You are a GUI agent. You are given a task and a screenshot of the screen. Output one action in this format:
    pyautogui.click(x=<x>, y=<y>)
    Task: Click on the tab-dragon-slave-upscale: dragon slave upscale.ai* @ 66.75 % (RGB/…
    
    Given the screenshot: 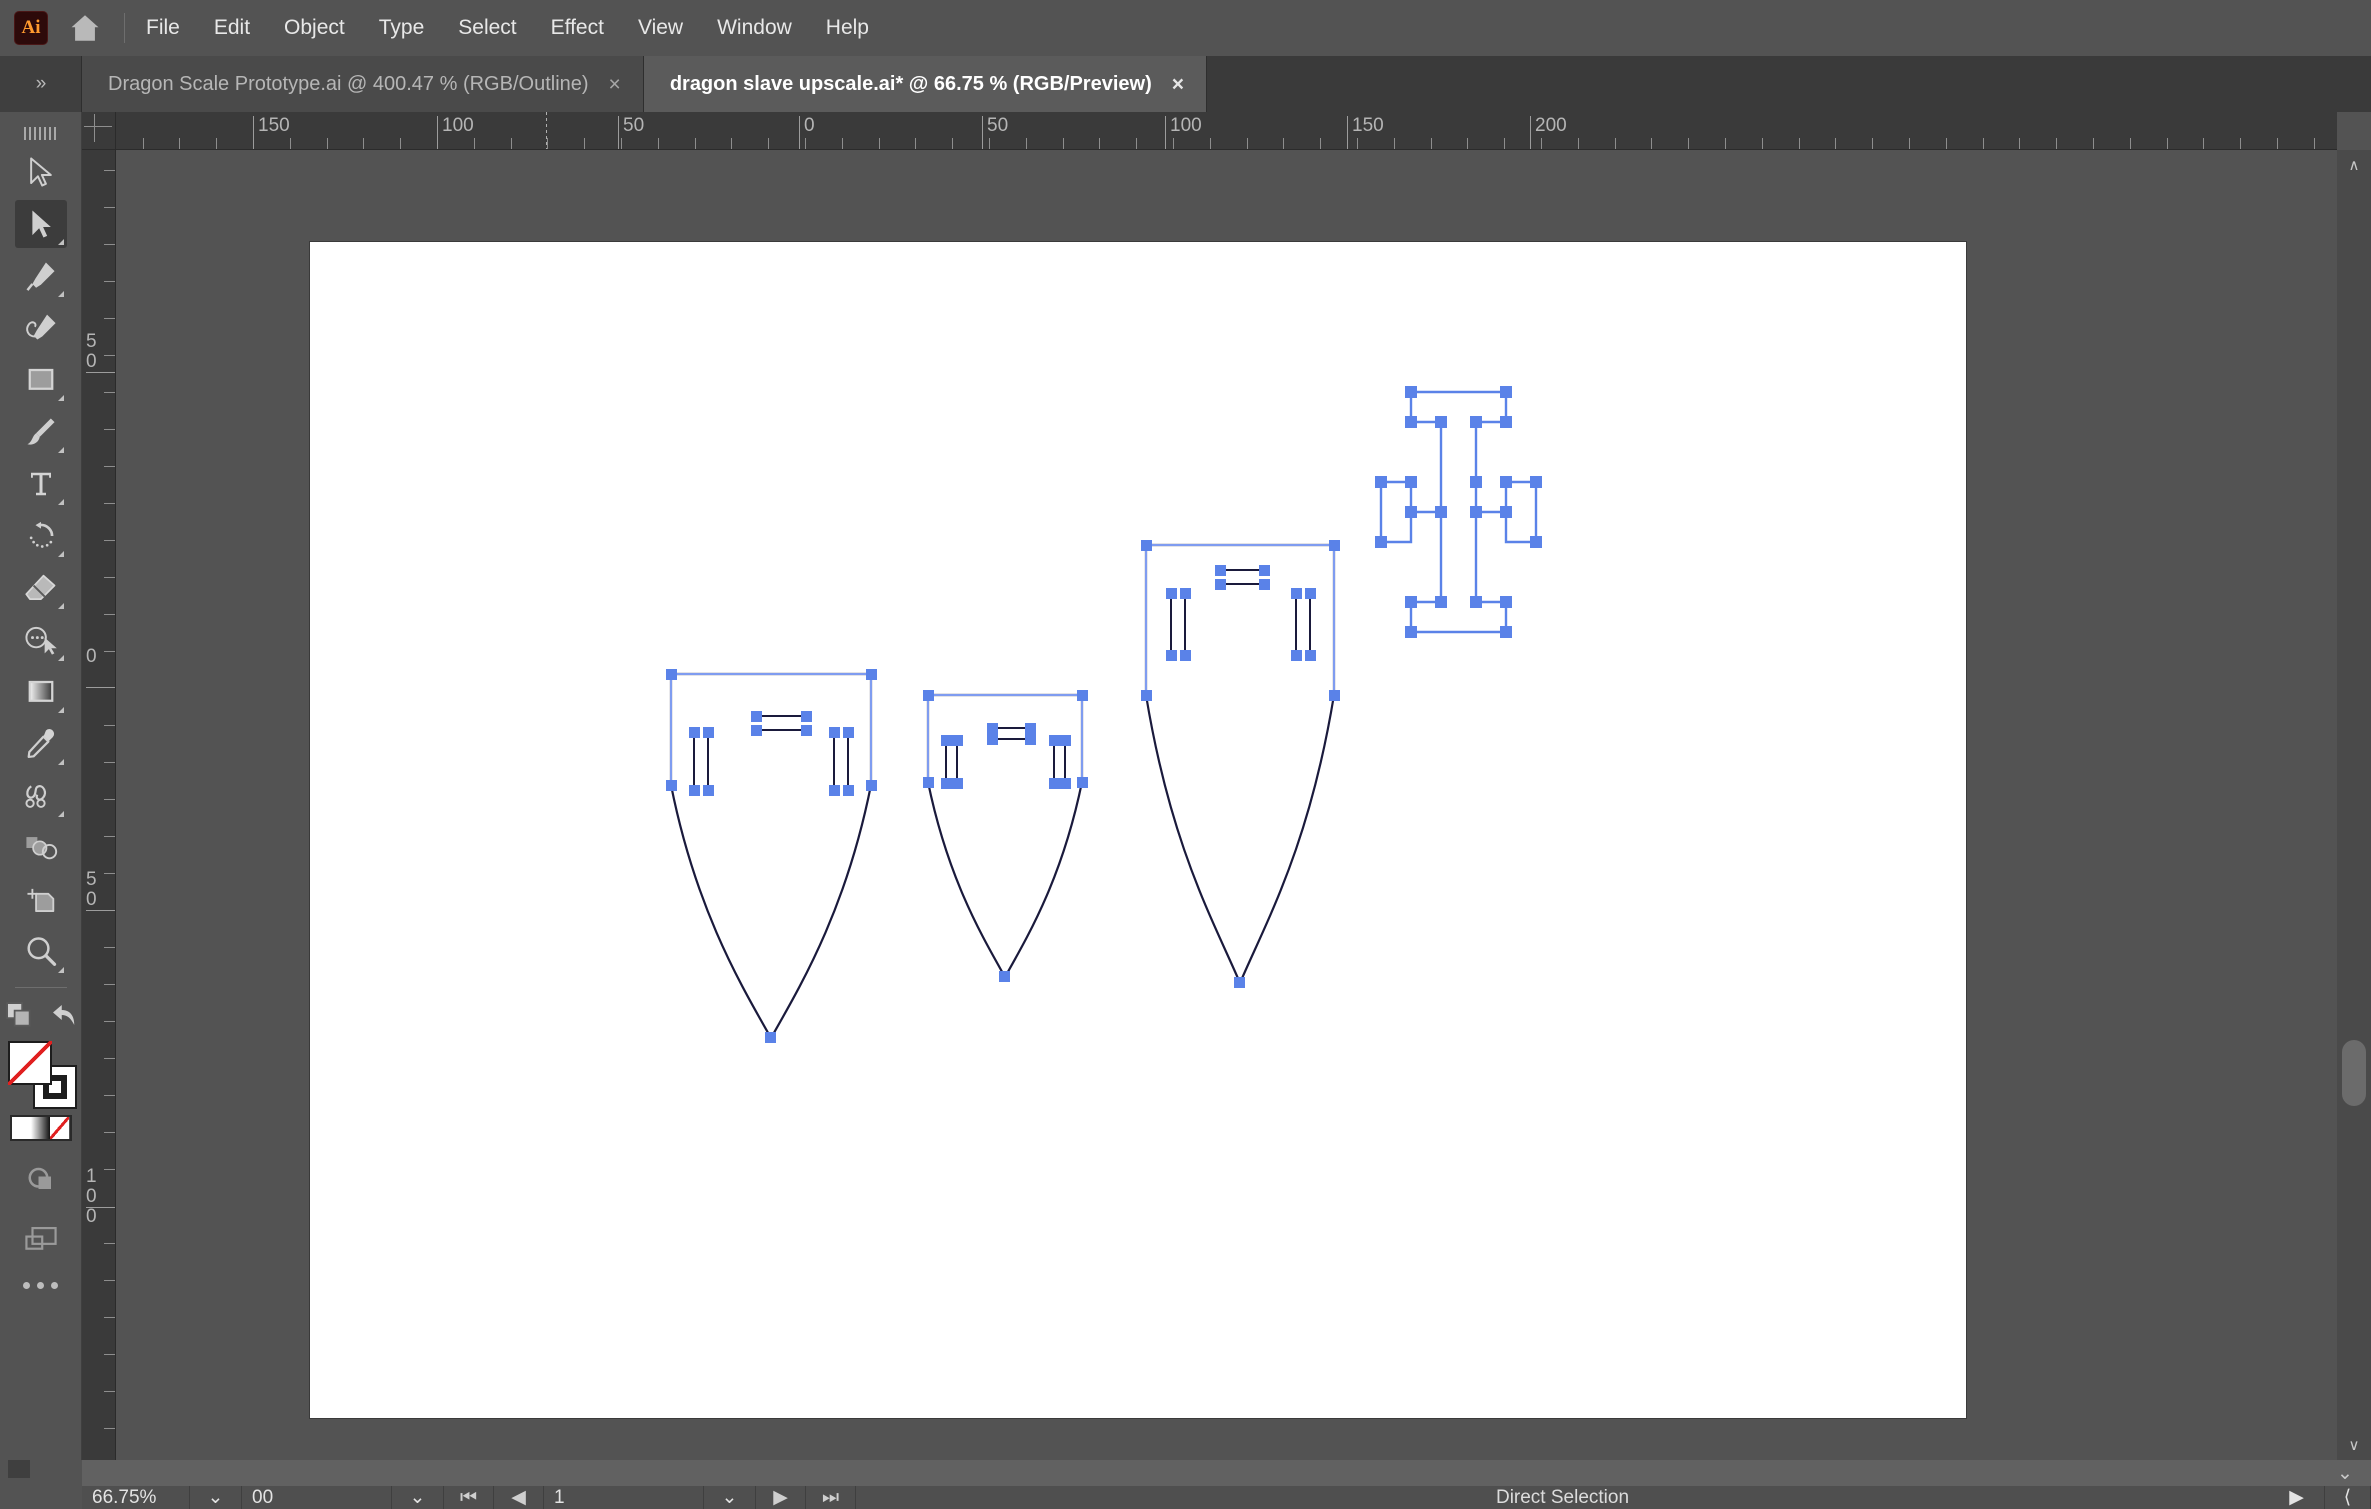 What is the action you would take?
    pyautogui.click(x=925, y=84)
    